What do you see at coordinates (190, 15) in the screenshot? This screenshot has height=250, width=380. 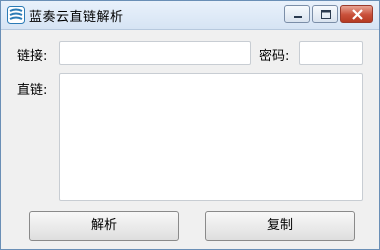 I see `title-bar: 蓝奏云直链解析` at bounding box center [190, 15].